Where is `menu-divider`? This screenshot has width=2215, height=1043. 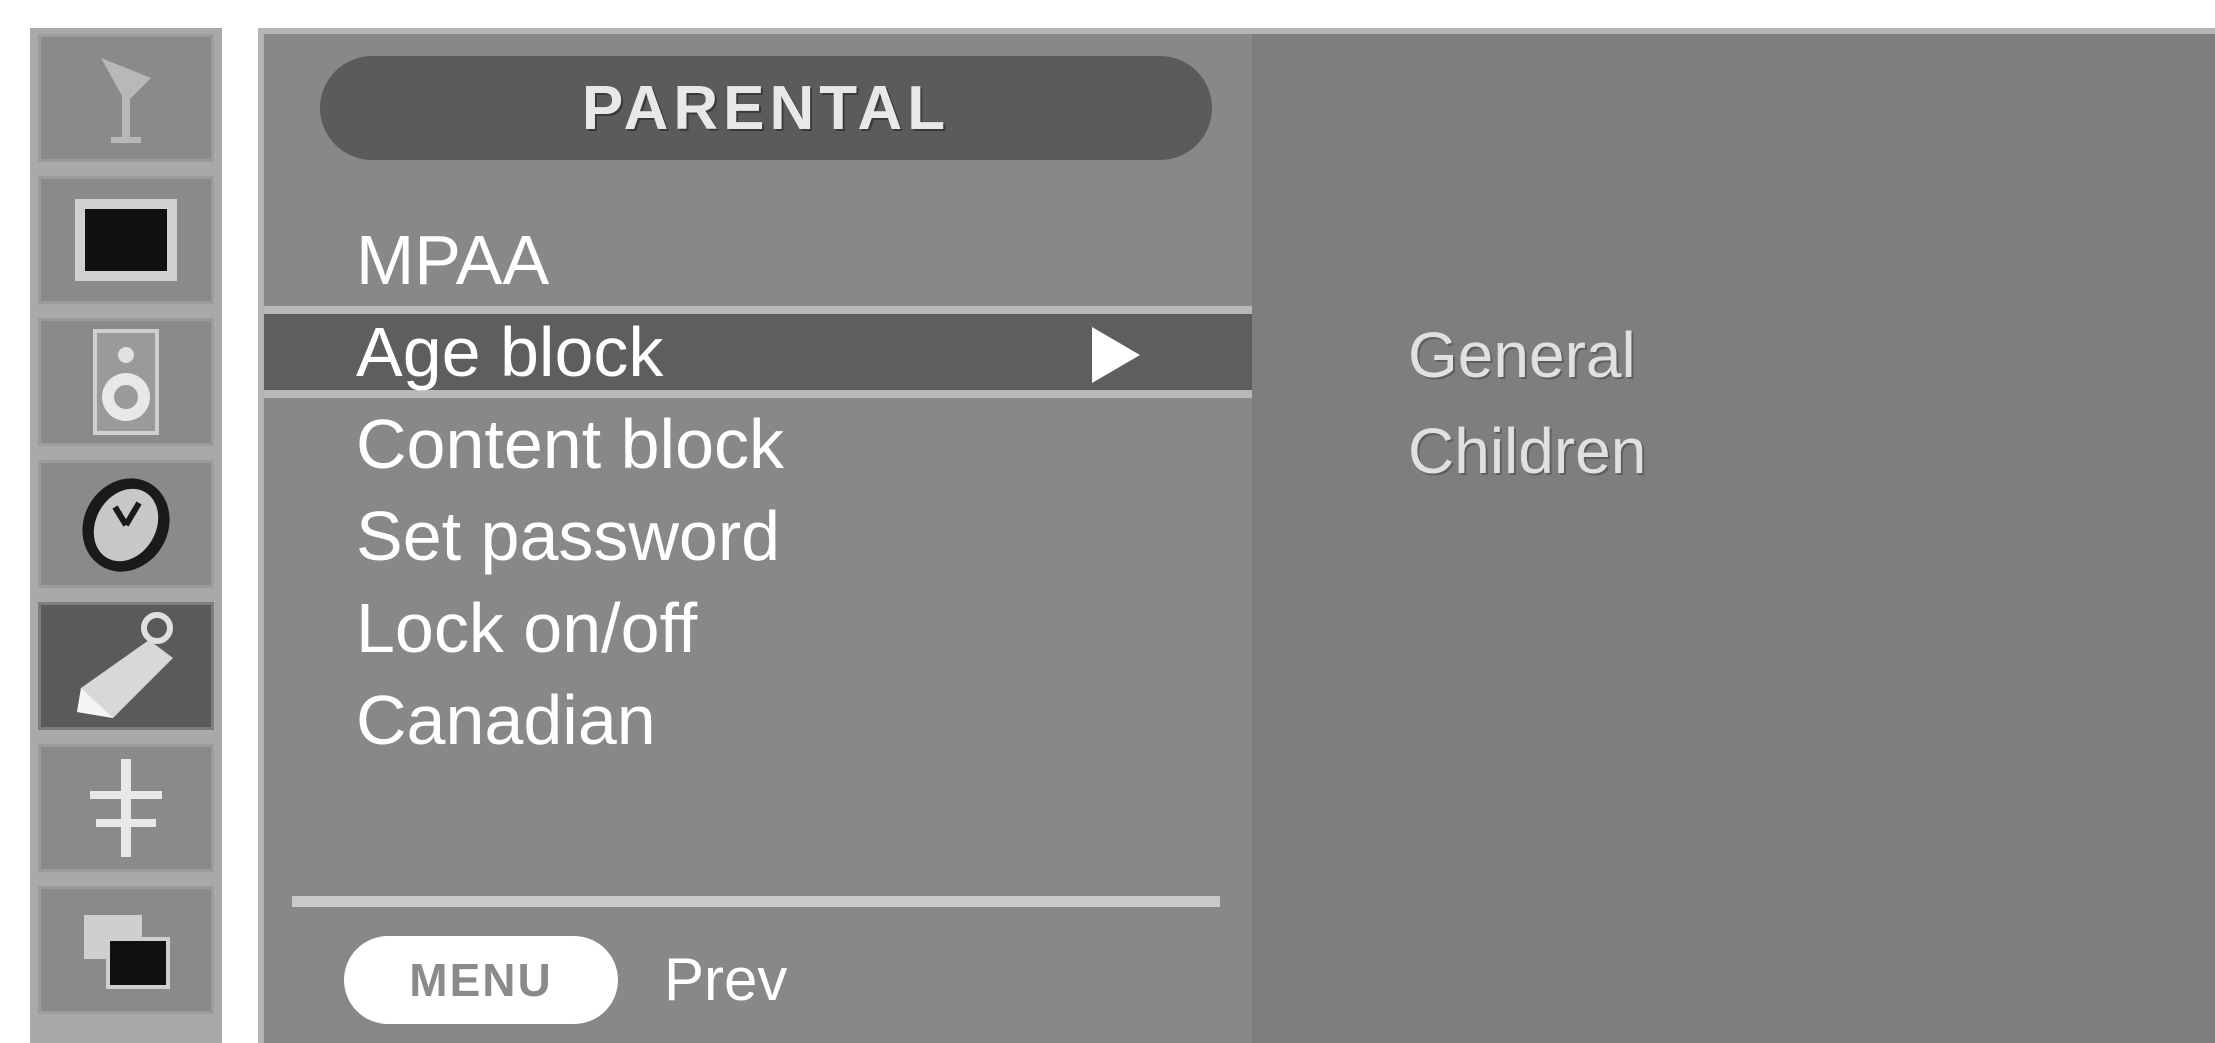 menu-divider is located at coordinates (756, 901).